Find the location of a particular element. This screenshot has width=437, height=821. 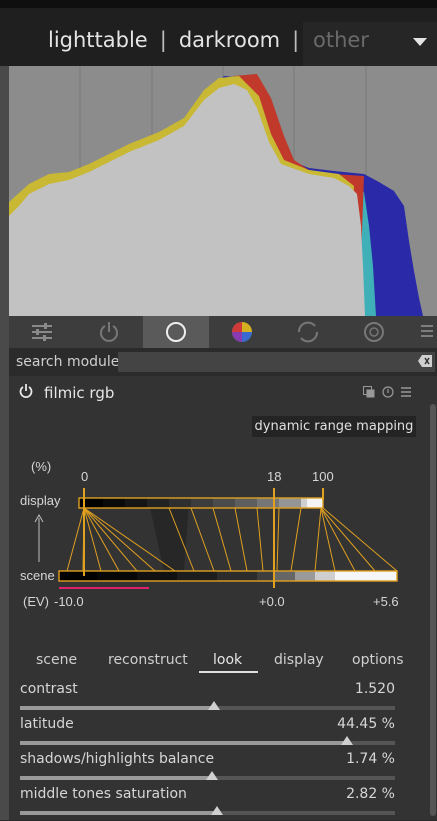

tab-look: look is located at coordinates (227, 660).